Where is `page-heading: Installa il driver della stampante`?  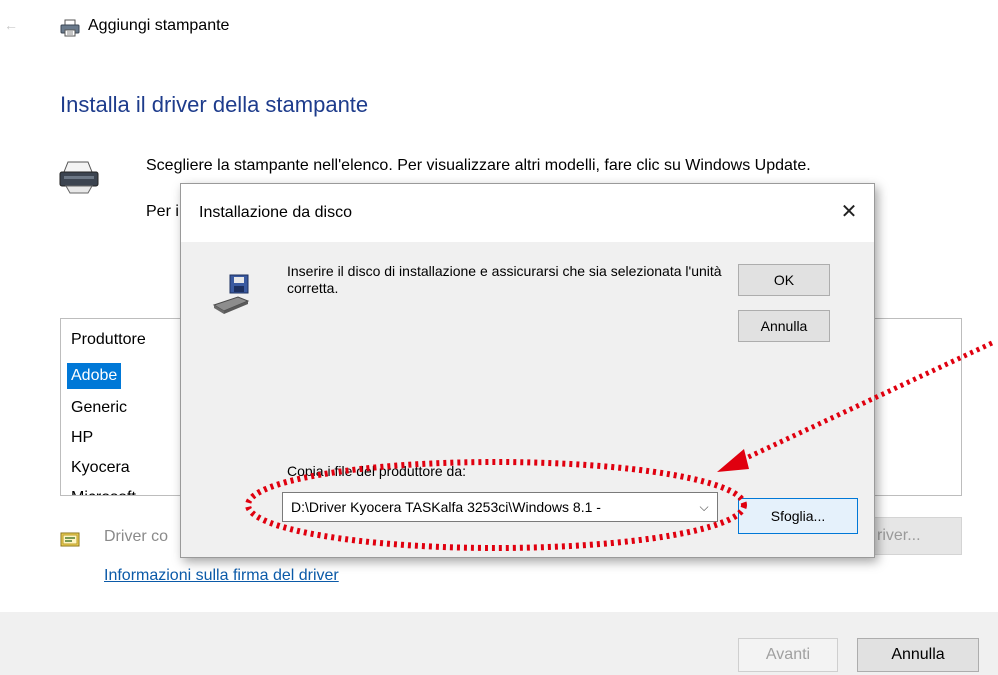
page-heading: Installa il driver della stampante is located at coordinates (214, 104).